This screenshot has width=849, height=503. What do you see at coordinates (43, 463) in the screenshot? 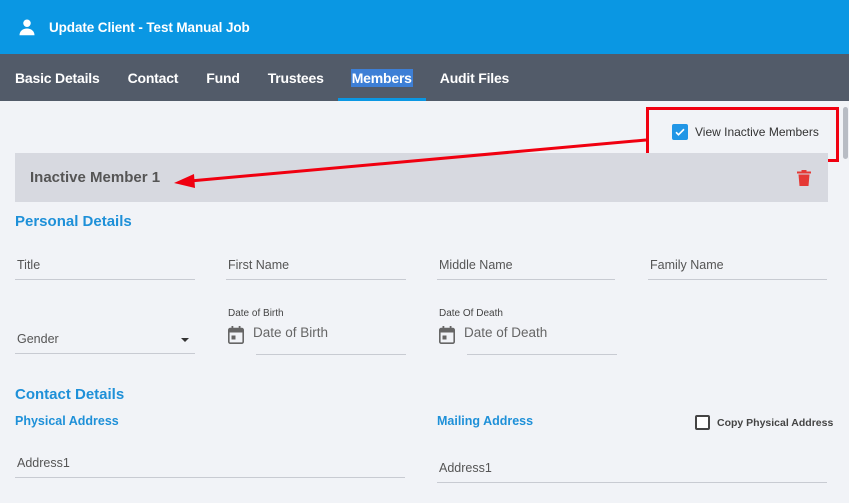
I see `physical-address1-placeholder: Address1` at bounding box center [43, 463].